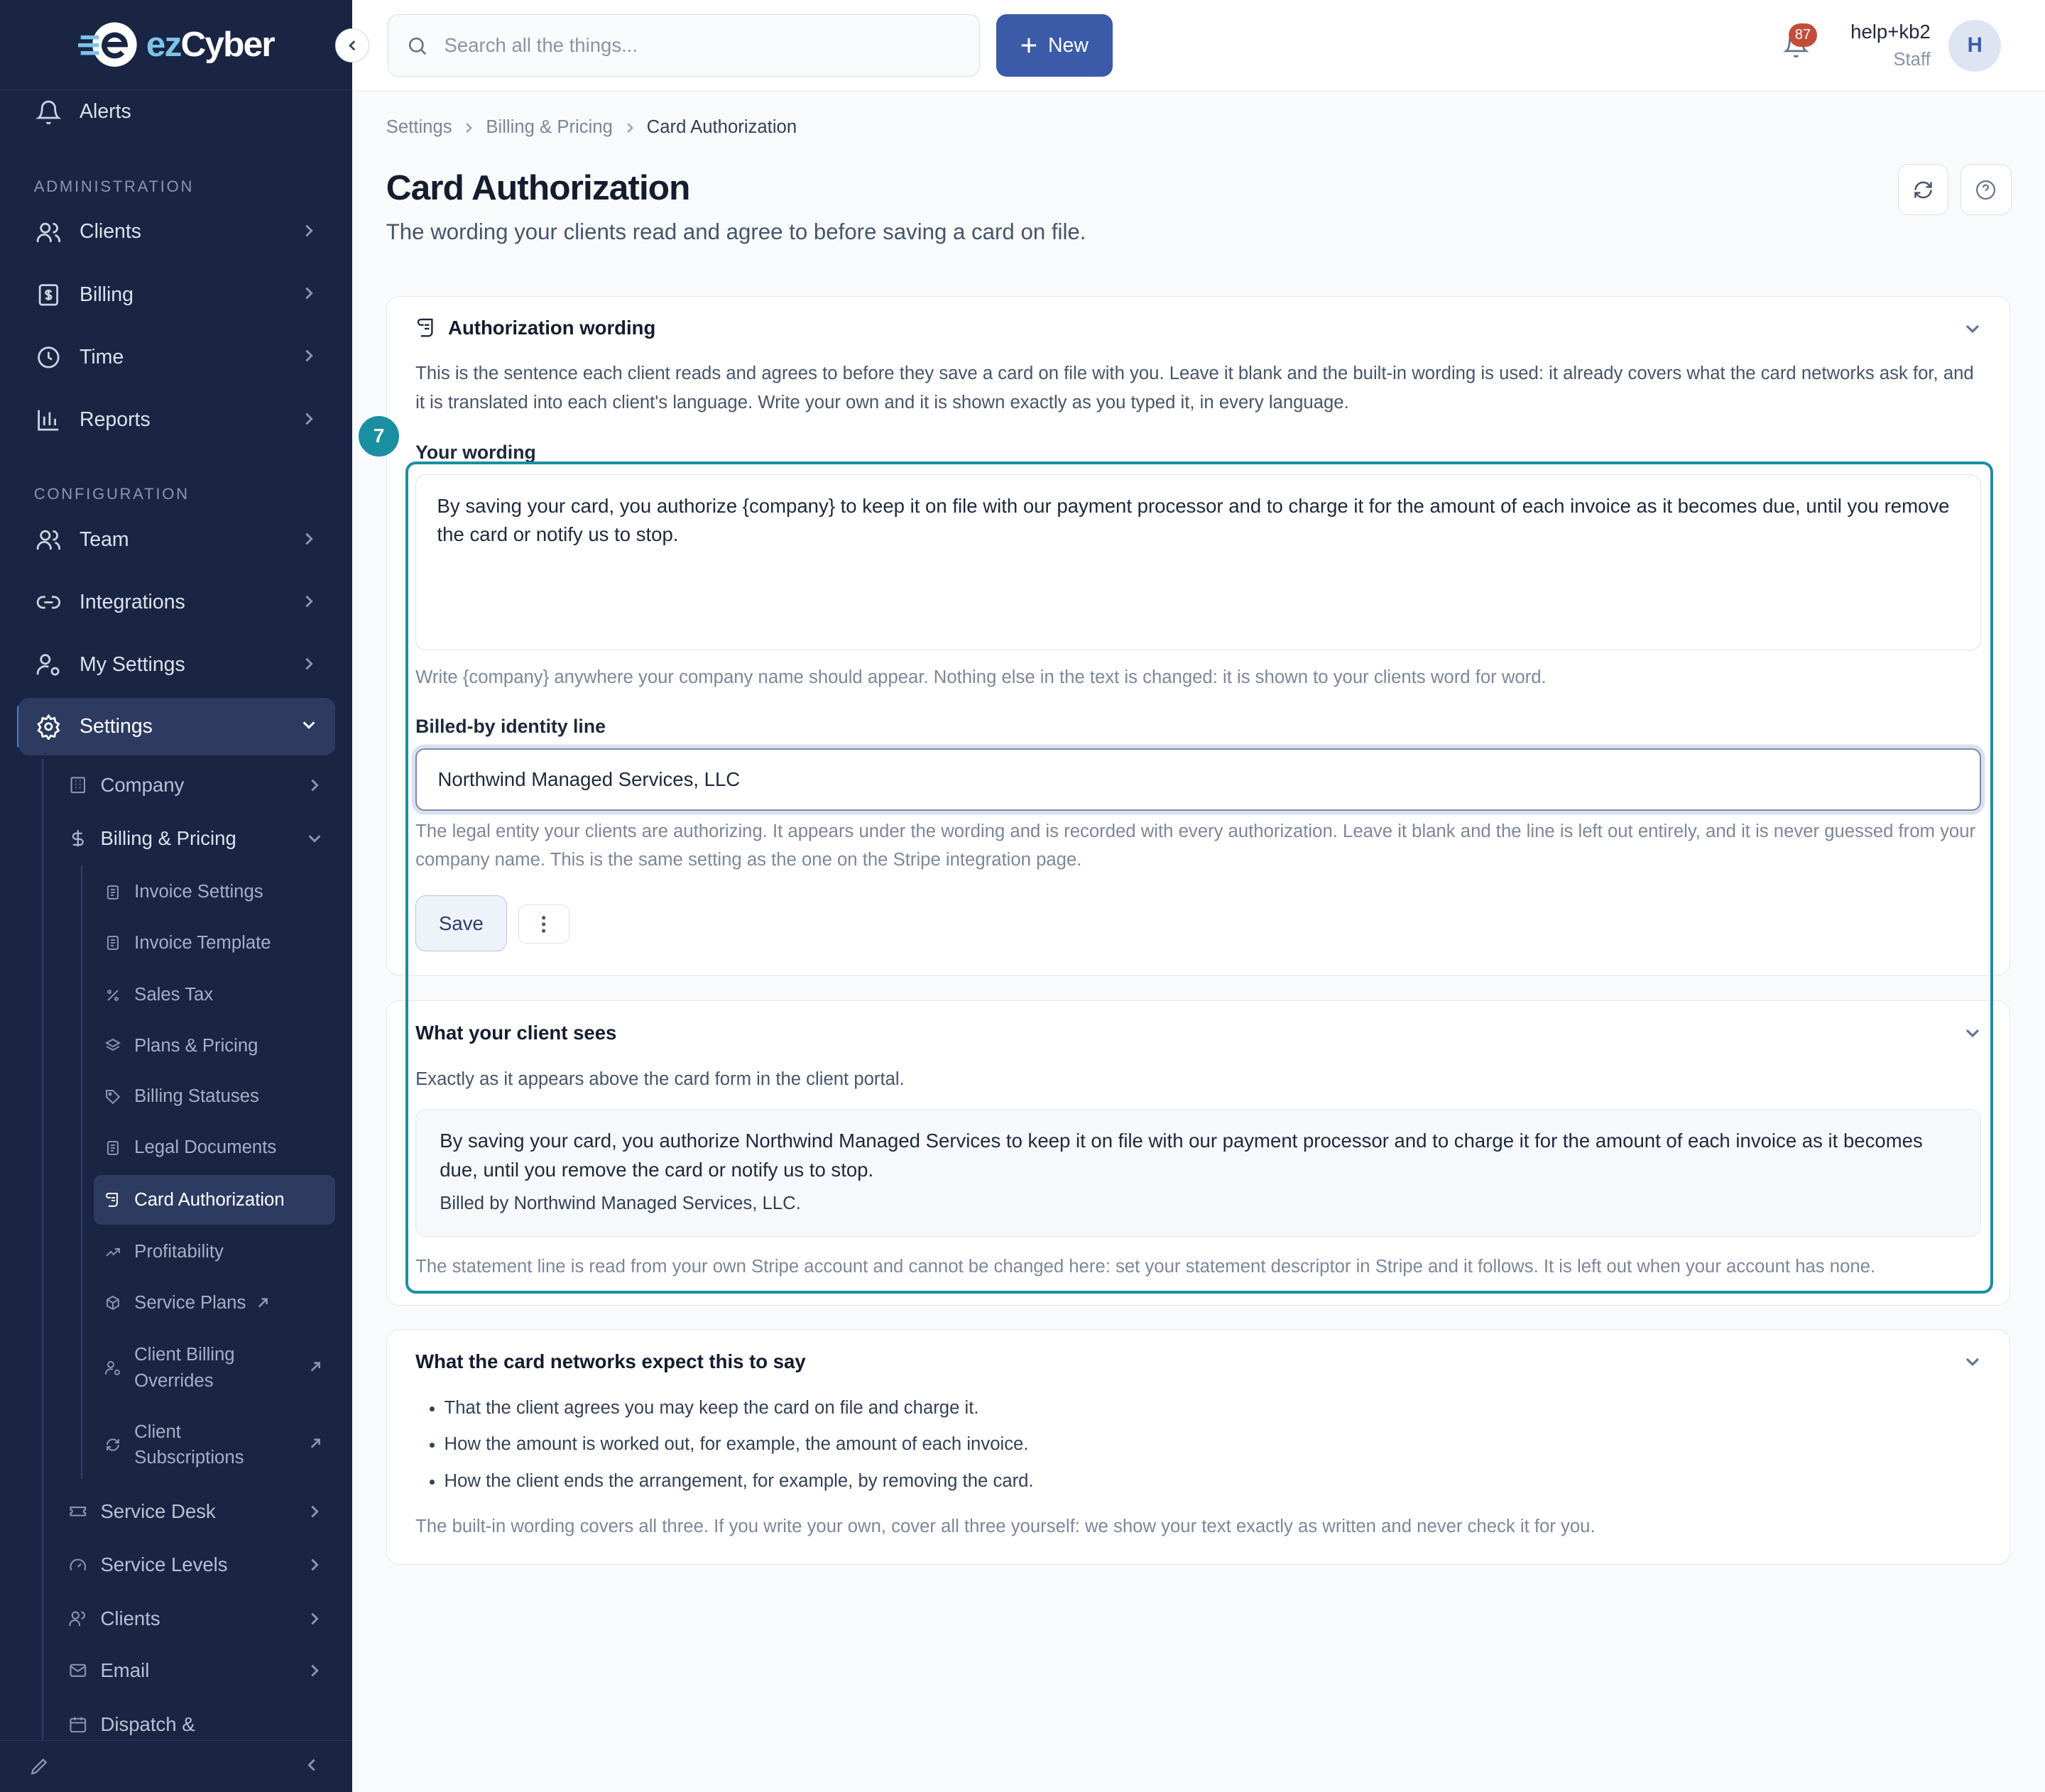 The height and width of the screenshot is (1792, 2045). What do you see at coordinates (418, 46) in the screenshot?
I see `search-icon` at bounding box center [418, 46].